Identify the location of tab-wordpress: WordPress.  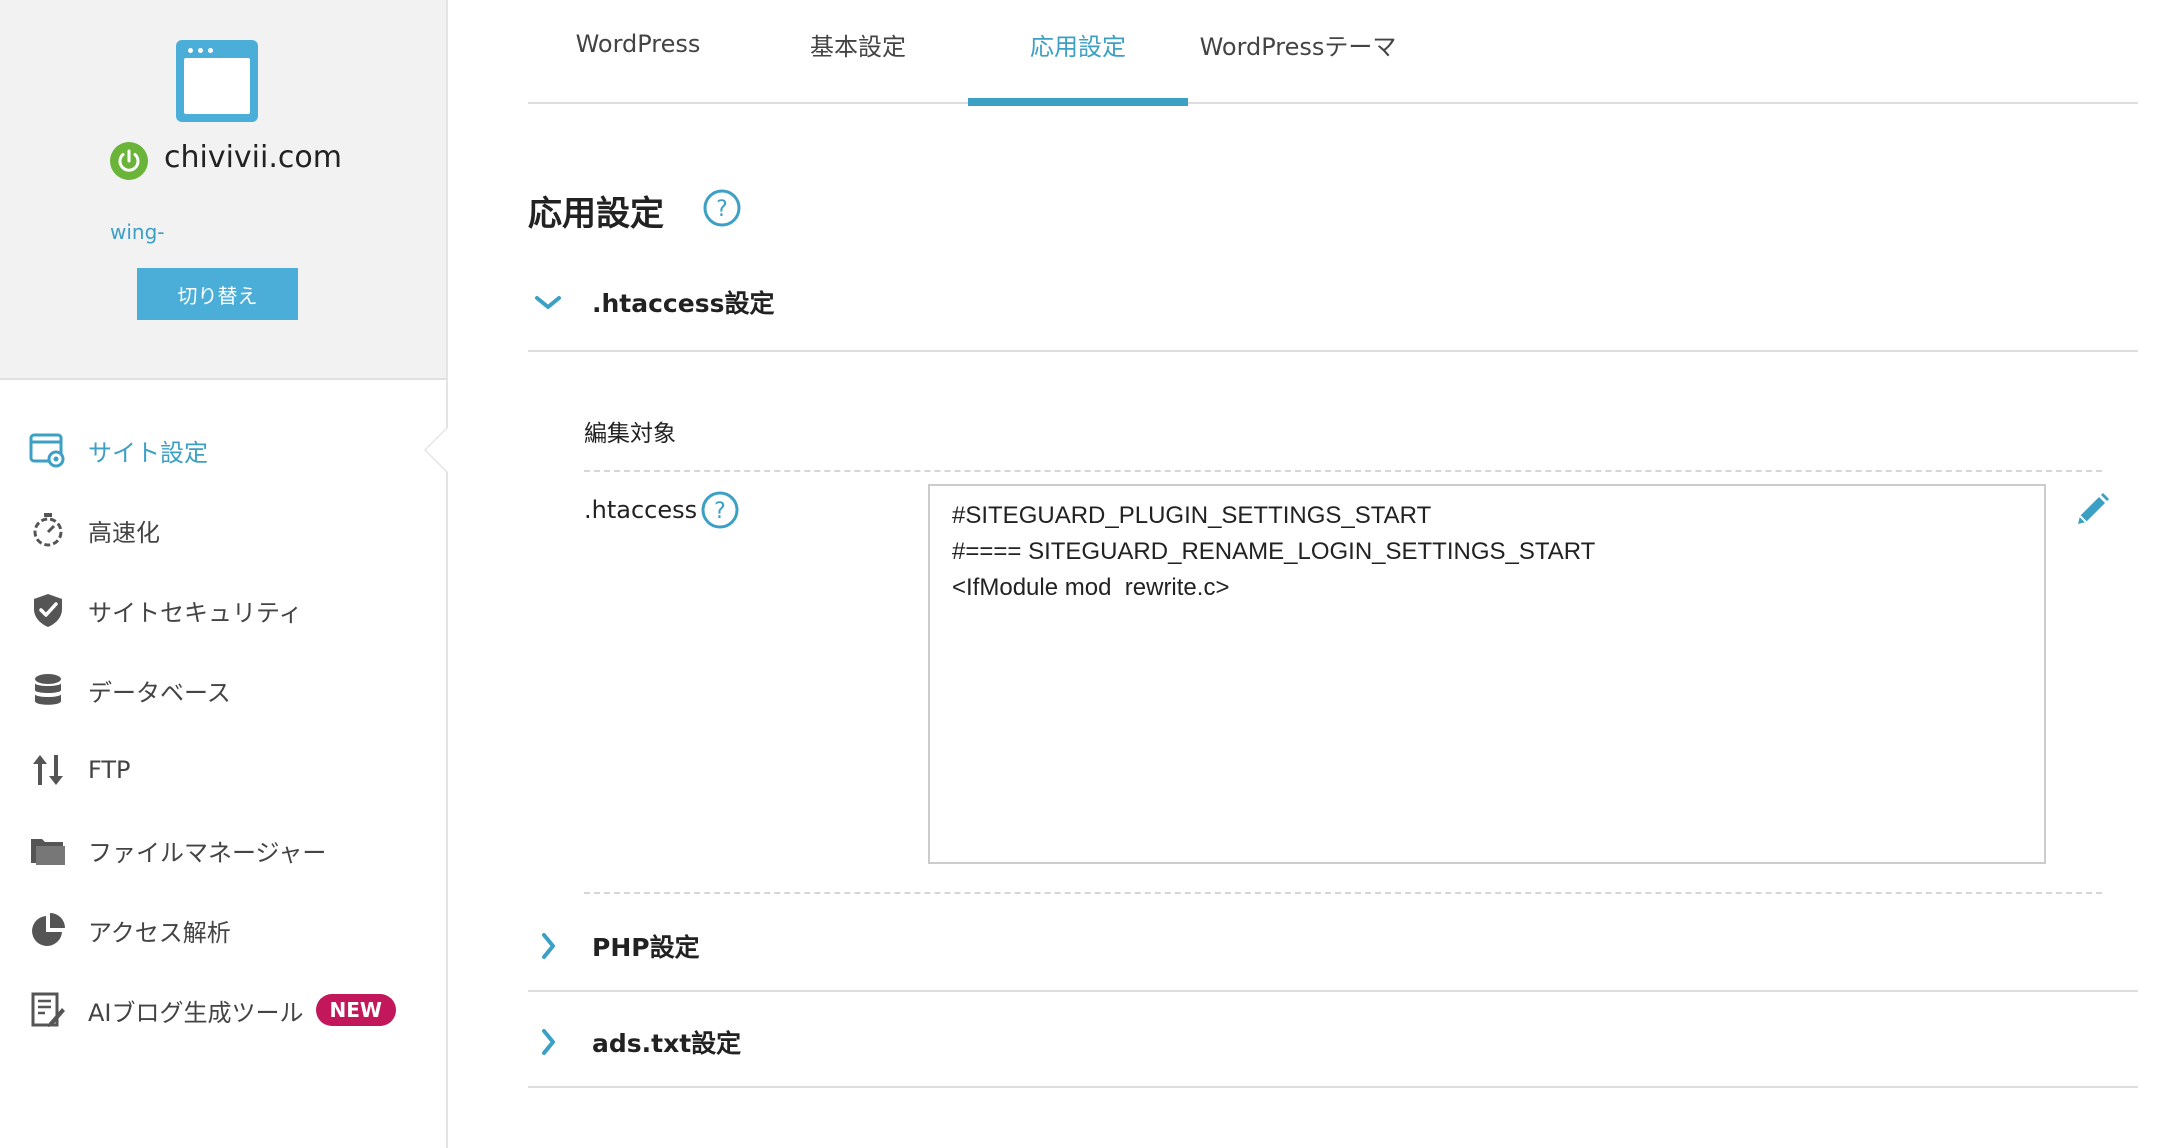
(638, 52).